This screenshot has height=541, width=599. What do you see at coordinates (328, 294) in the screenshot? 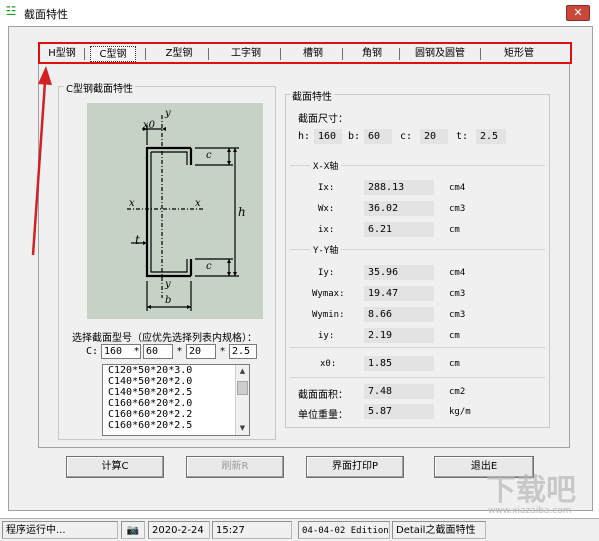
I see `wymax-label: Wymax:` at bounding box center [328, 294].